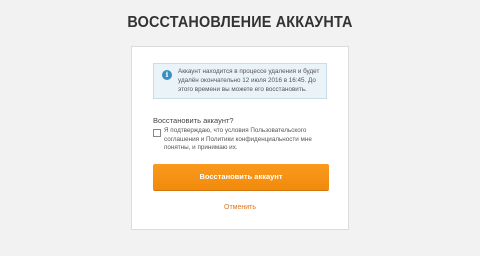 The image size is (480, 256). Describe the element at coordinates (167, 75) in the screenshot. I see `info-icon: i` at that location.